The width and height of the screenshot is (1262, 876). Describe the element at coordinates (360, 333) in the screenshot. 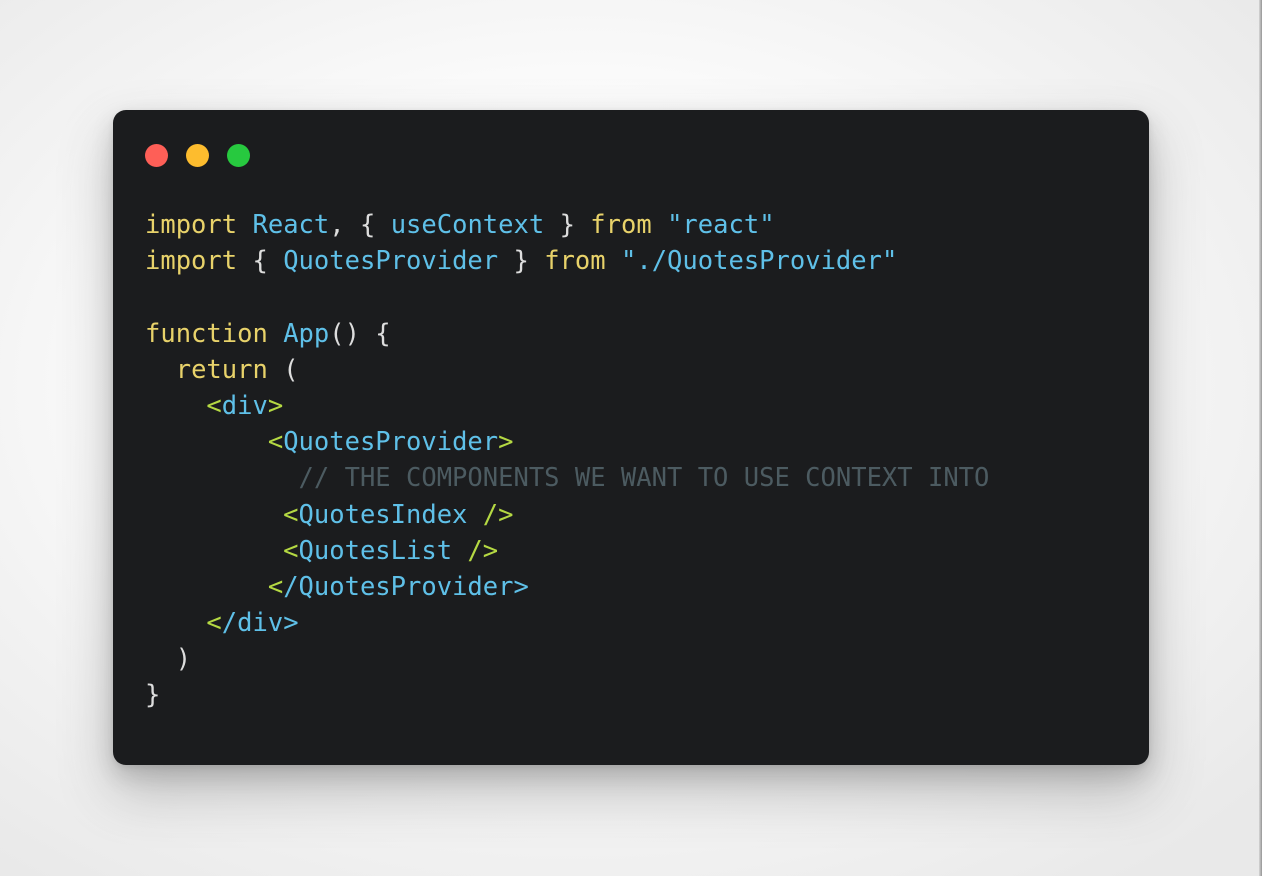

I see `code-token: () {` at that location.